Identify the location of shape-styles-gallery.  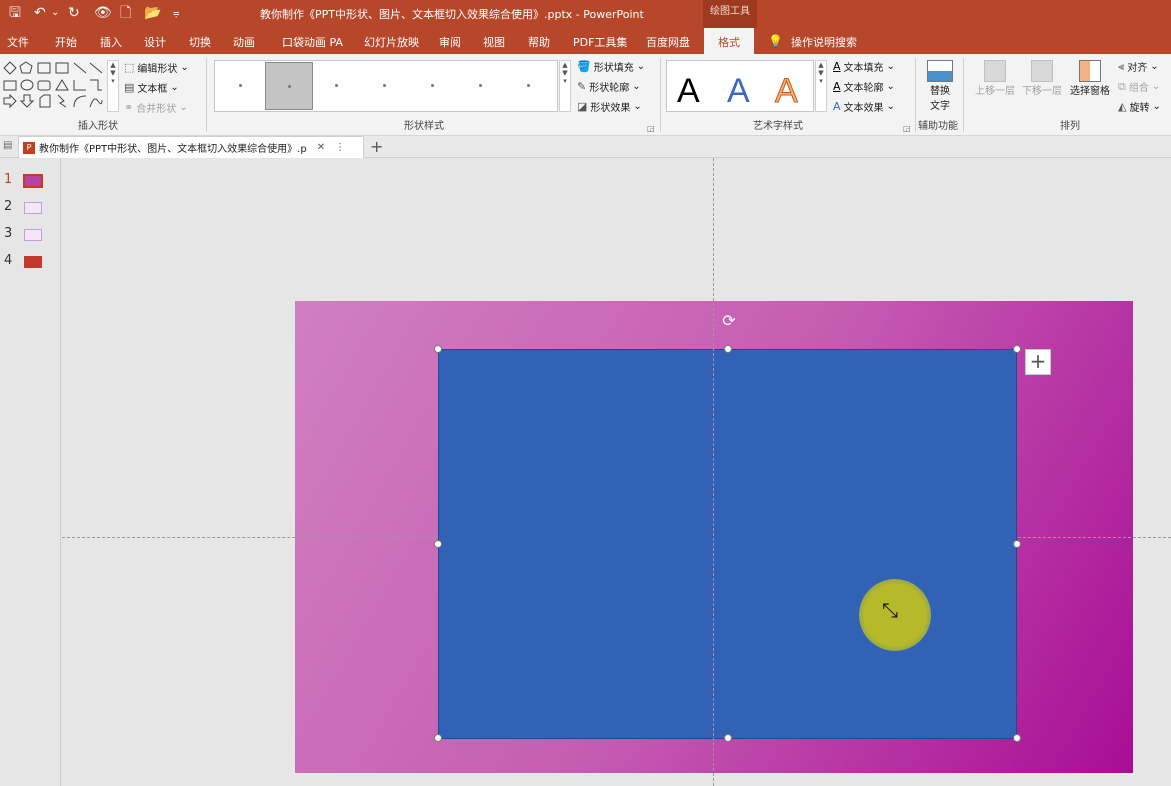
(386, 86).